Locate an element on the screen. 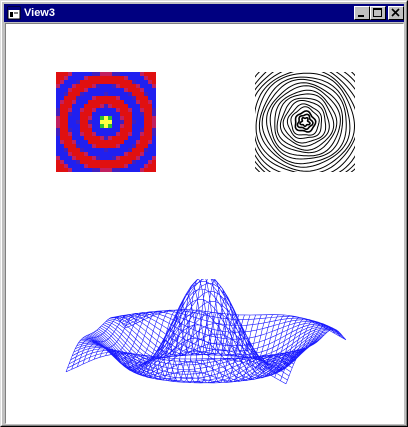 This screenshot has height=427, width=408. maximize-icon is located at coordinates (377, 12).